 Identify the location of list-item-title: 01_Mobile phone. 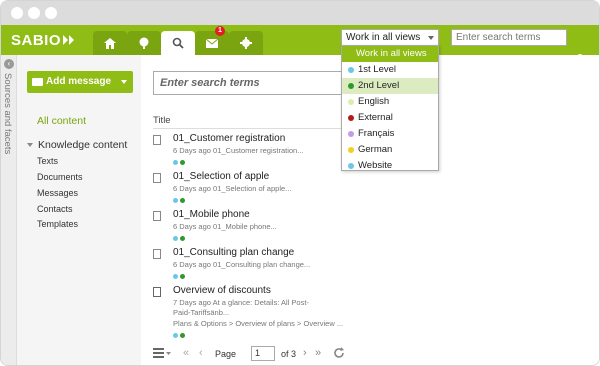
(211, 214).